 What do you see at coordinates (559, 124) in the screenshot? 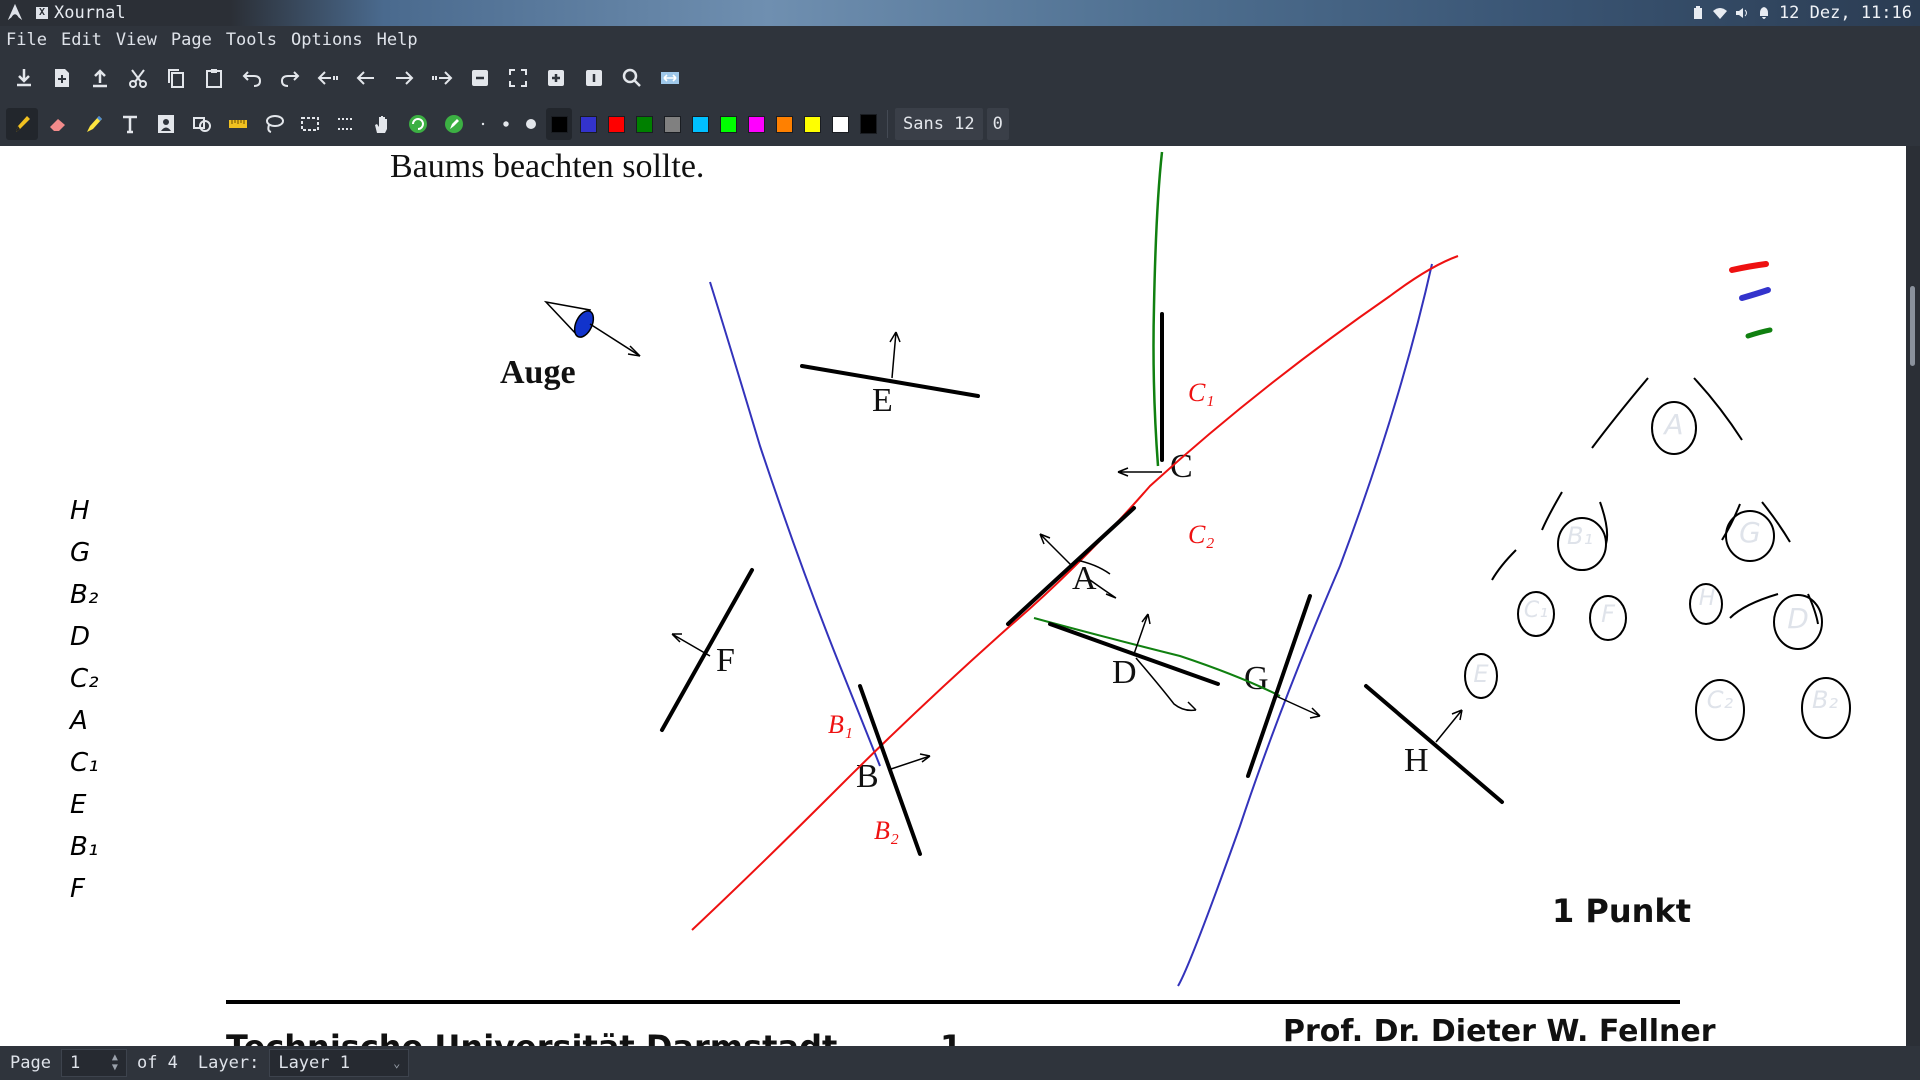
I see `color-black-button` at bounding box center [559, 124].